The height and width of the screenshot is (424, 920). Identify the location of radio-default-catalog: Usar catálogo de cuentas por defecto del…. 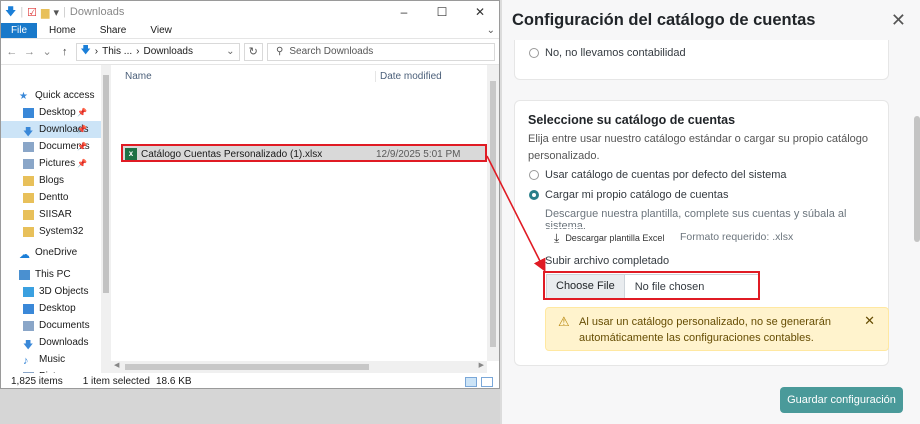
(658, 175).